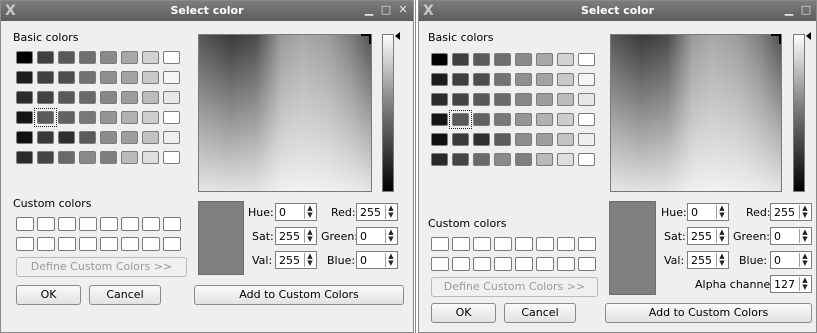 This screenshot has height=333, width=817. What do you see at coordinates (296, 212) in the screenshot?
I see `hue-spinbox: 0 ▲ ▼` at bounding box center [296, 212].